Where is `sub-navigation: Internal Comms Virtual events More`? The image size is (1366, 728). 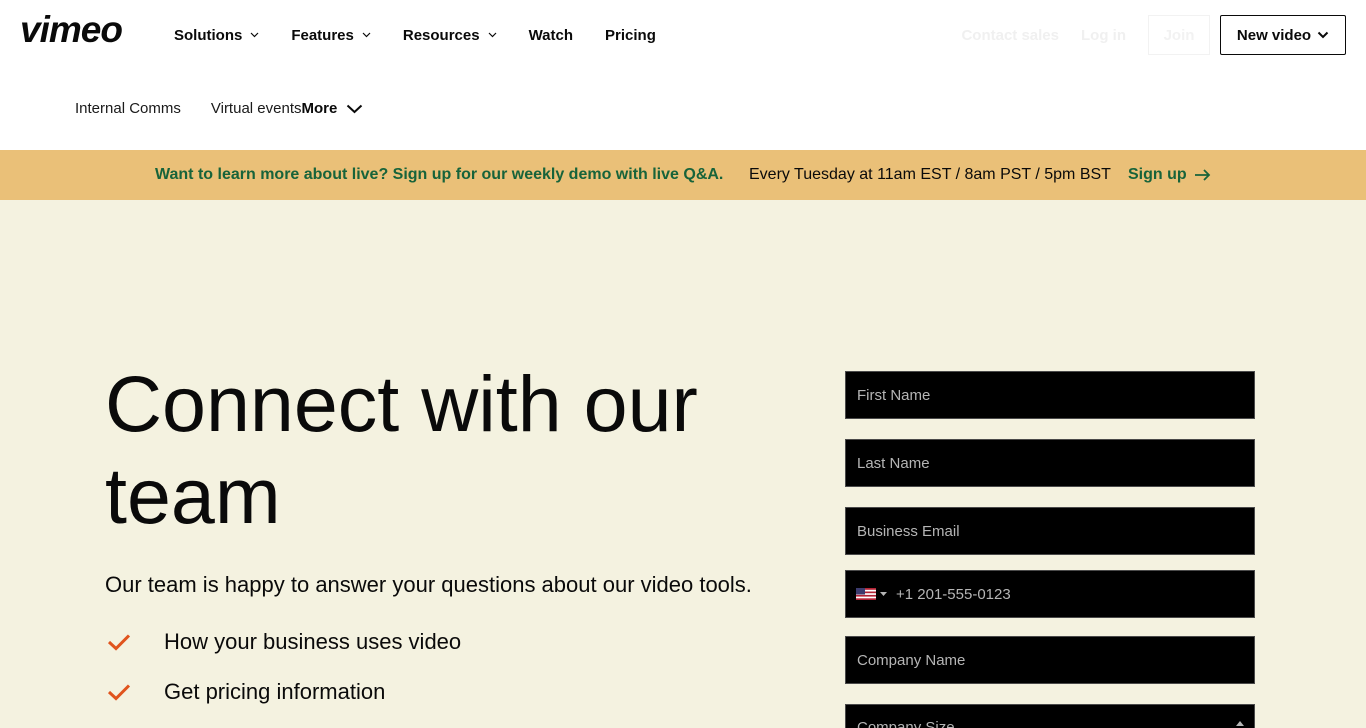 sub-navigation: Internal Comms Virtual events More is located at coordinates (219, 108).